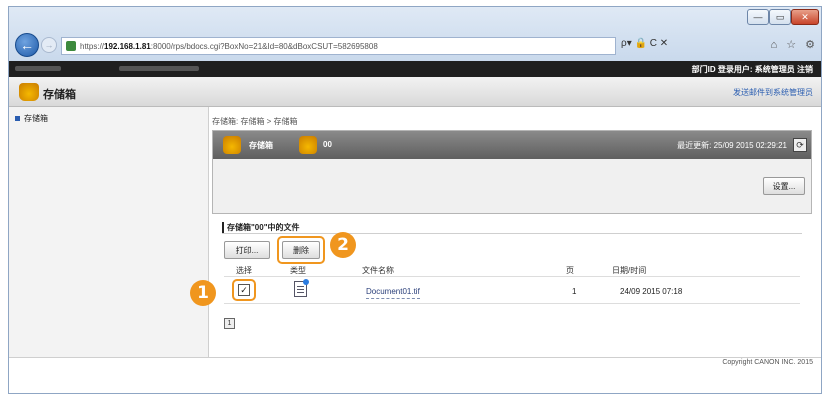 Image resolution: width=830 pixels, height=396 pixels. What do you see at coordinates (244, 290) in the screenshot?
I see `checkbox-highlight` at bounding box center [244, 290].